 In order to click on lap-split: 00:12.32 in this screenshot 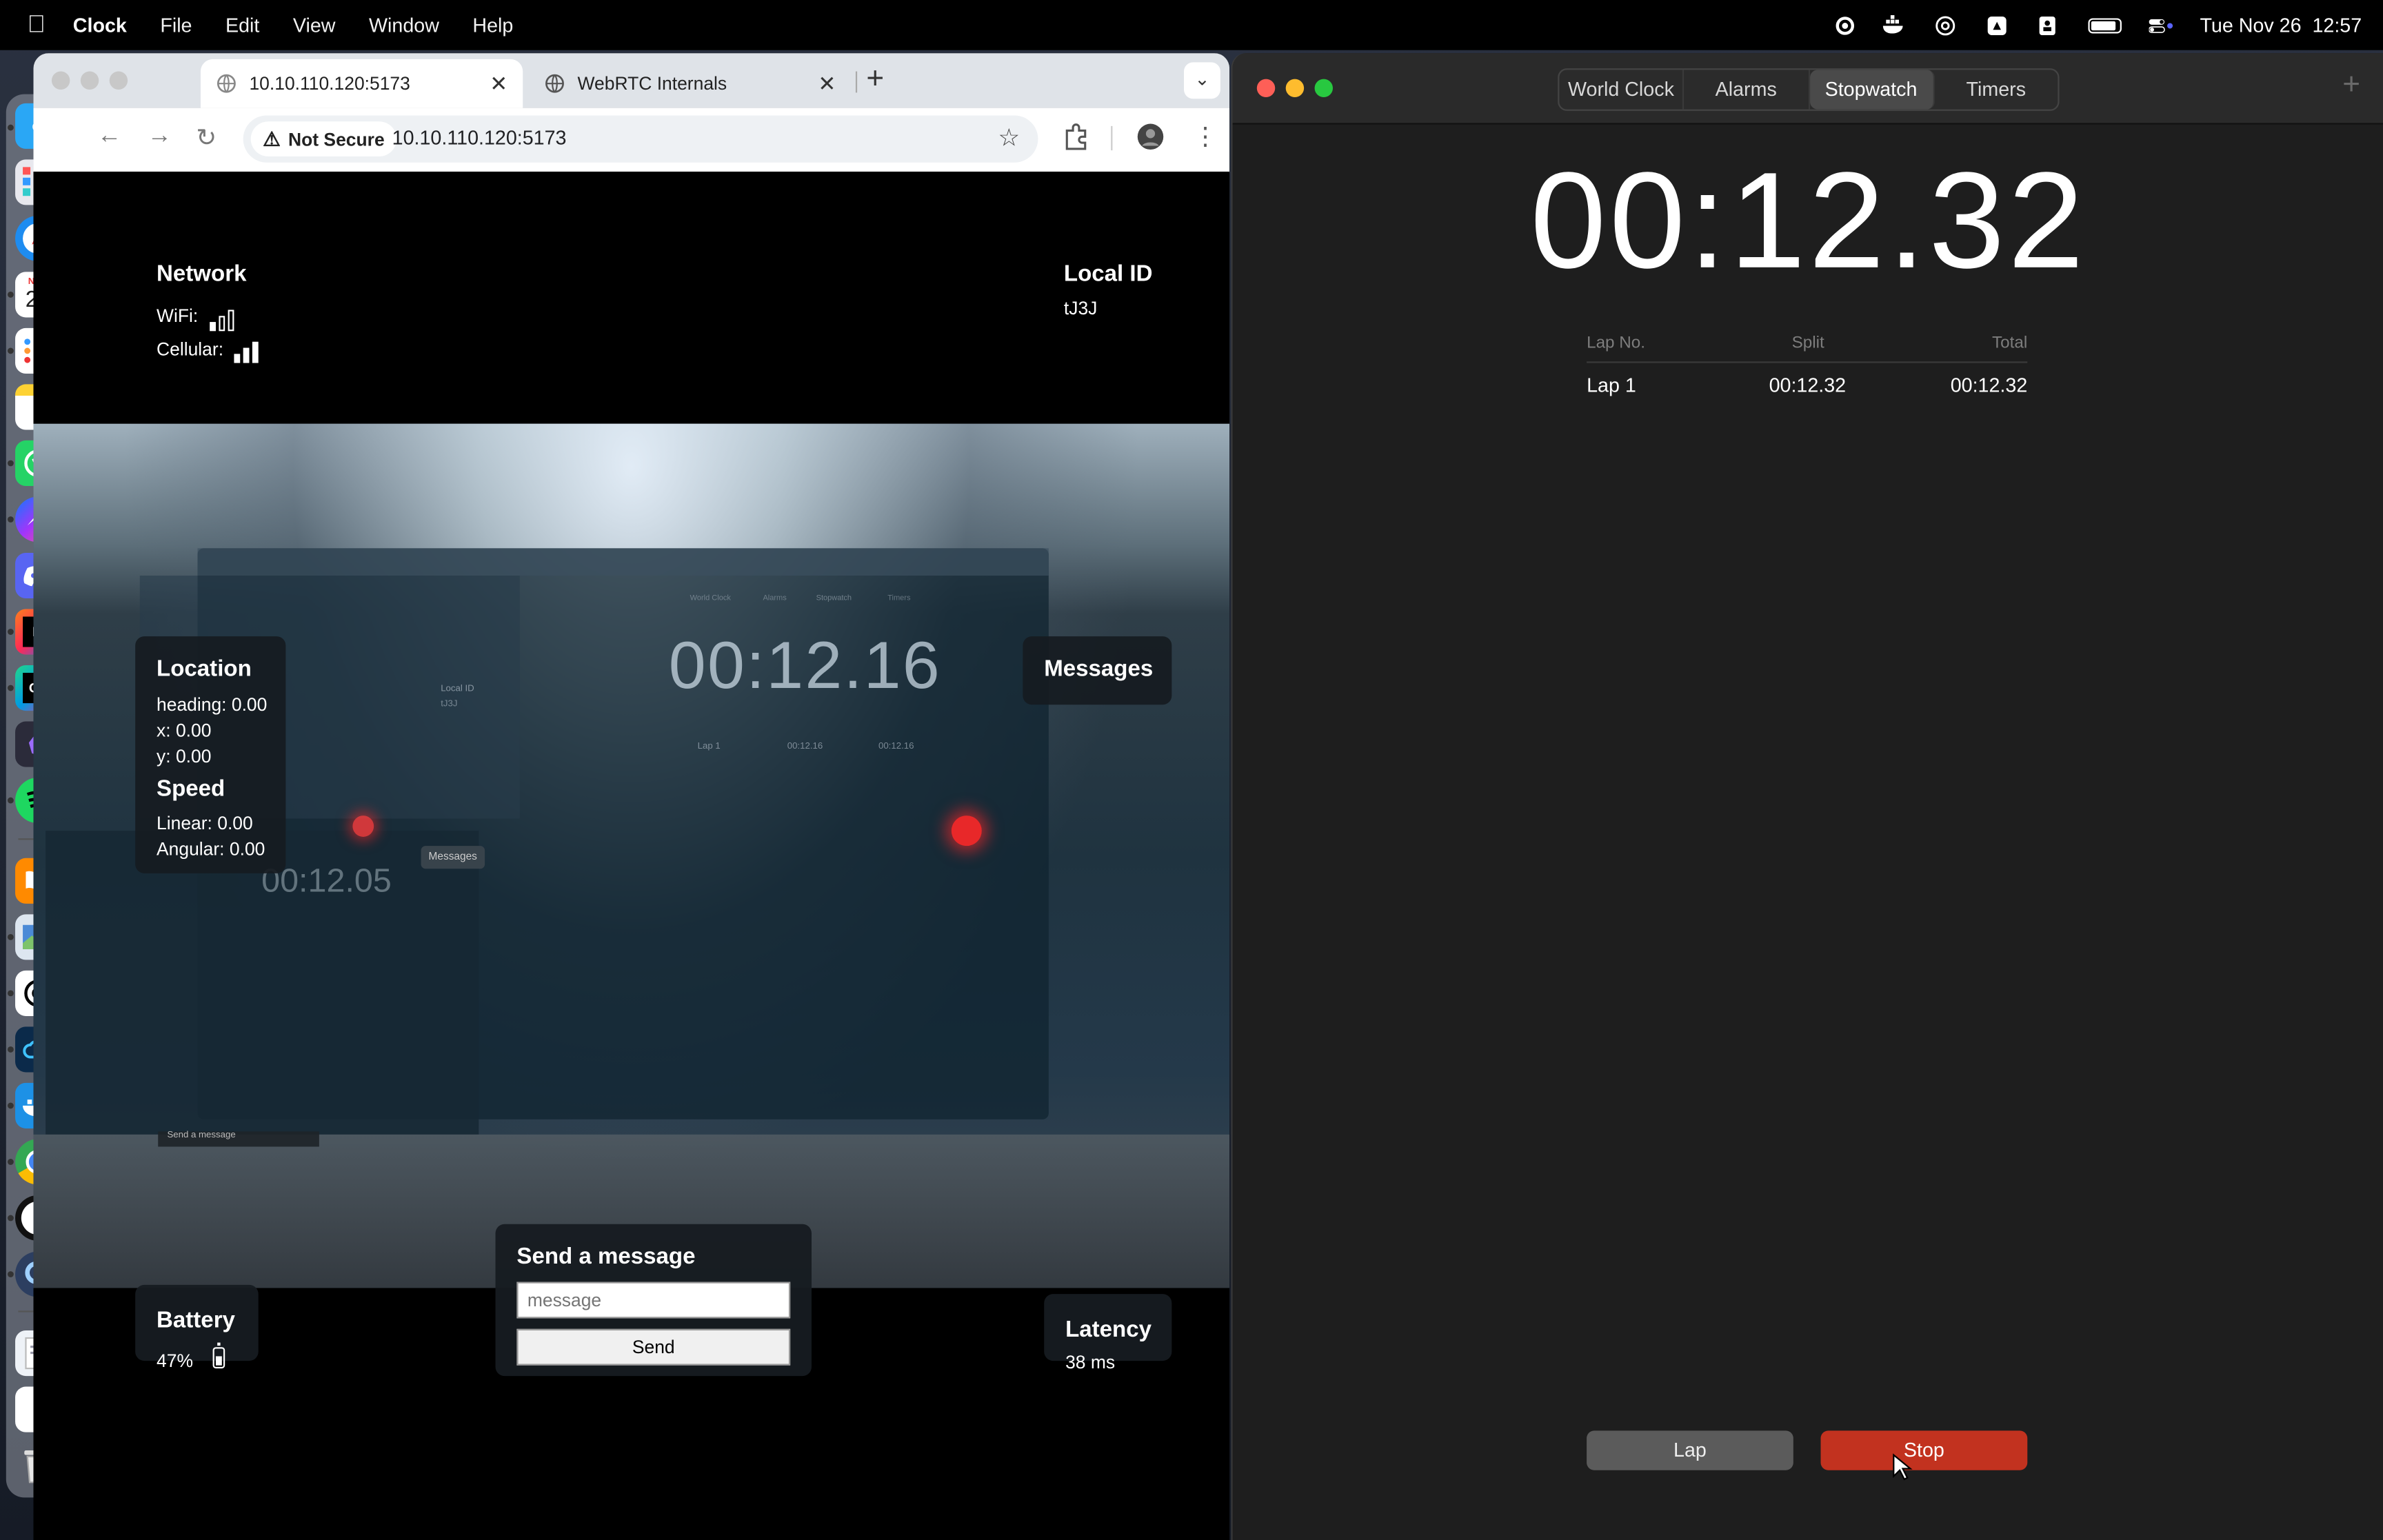, I will do `click(1808, 385)`.